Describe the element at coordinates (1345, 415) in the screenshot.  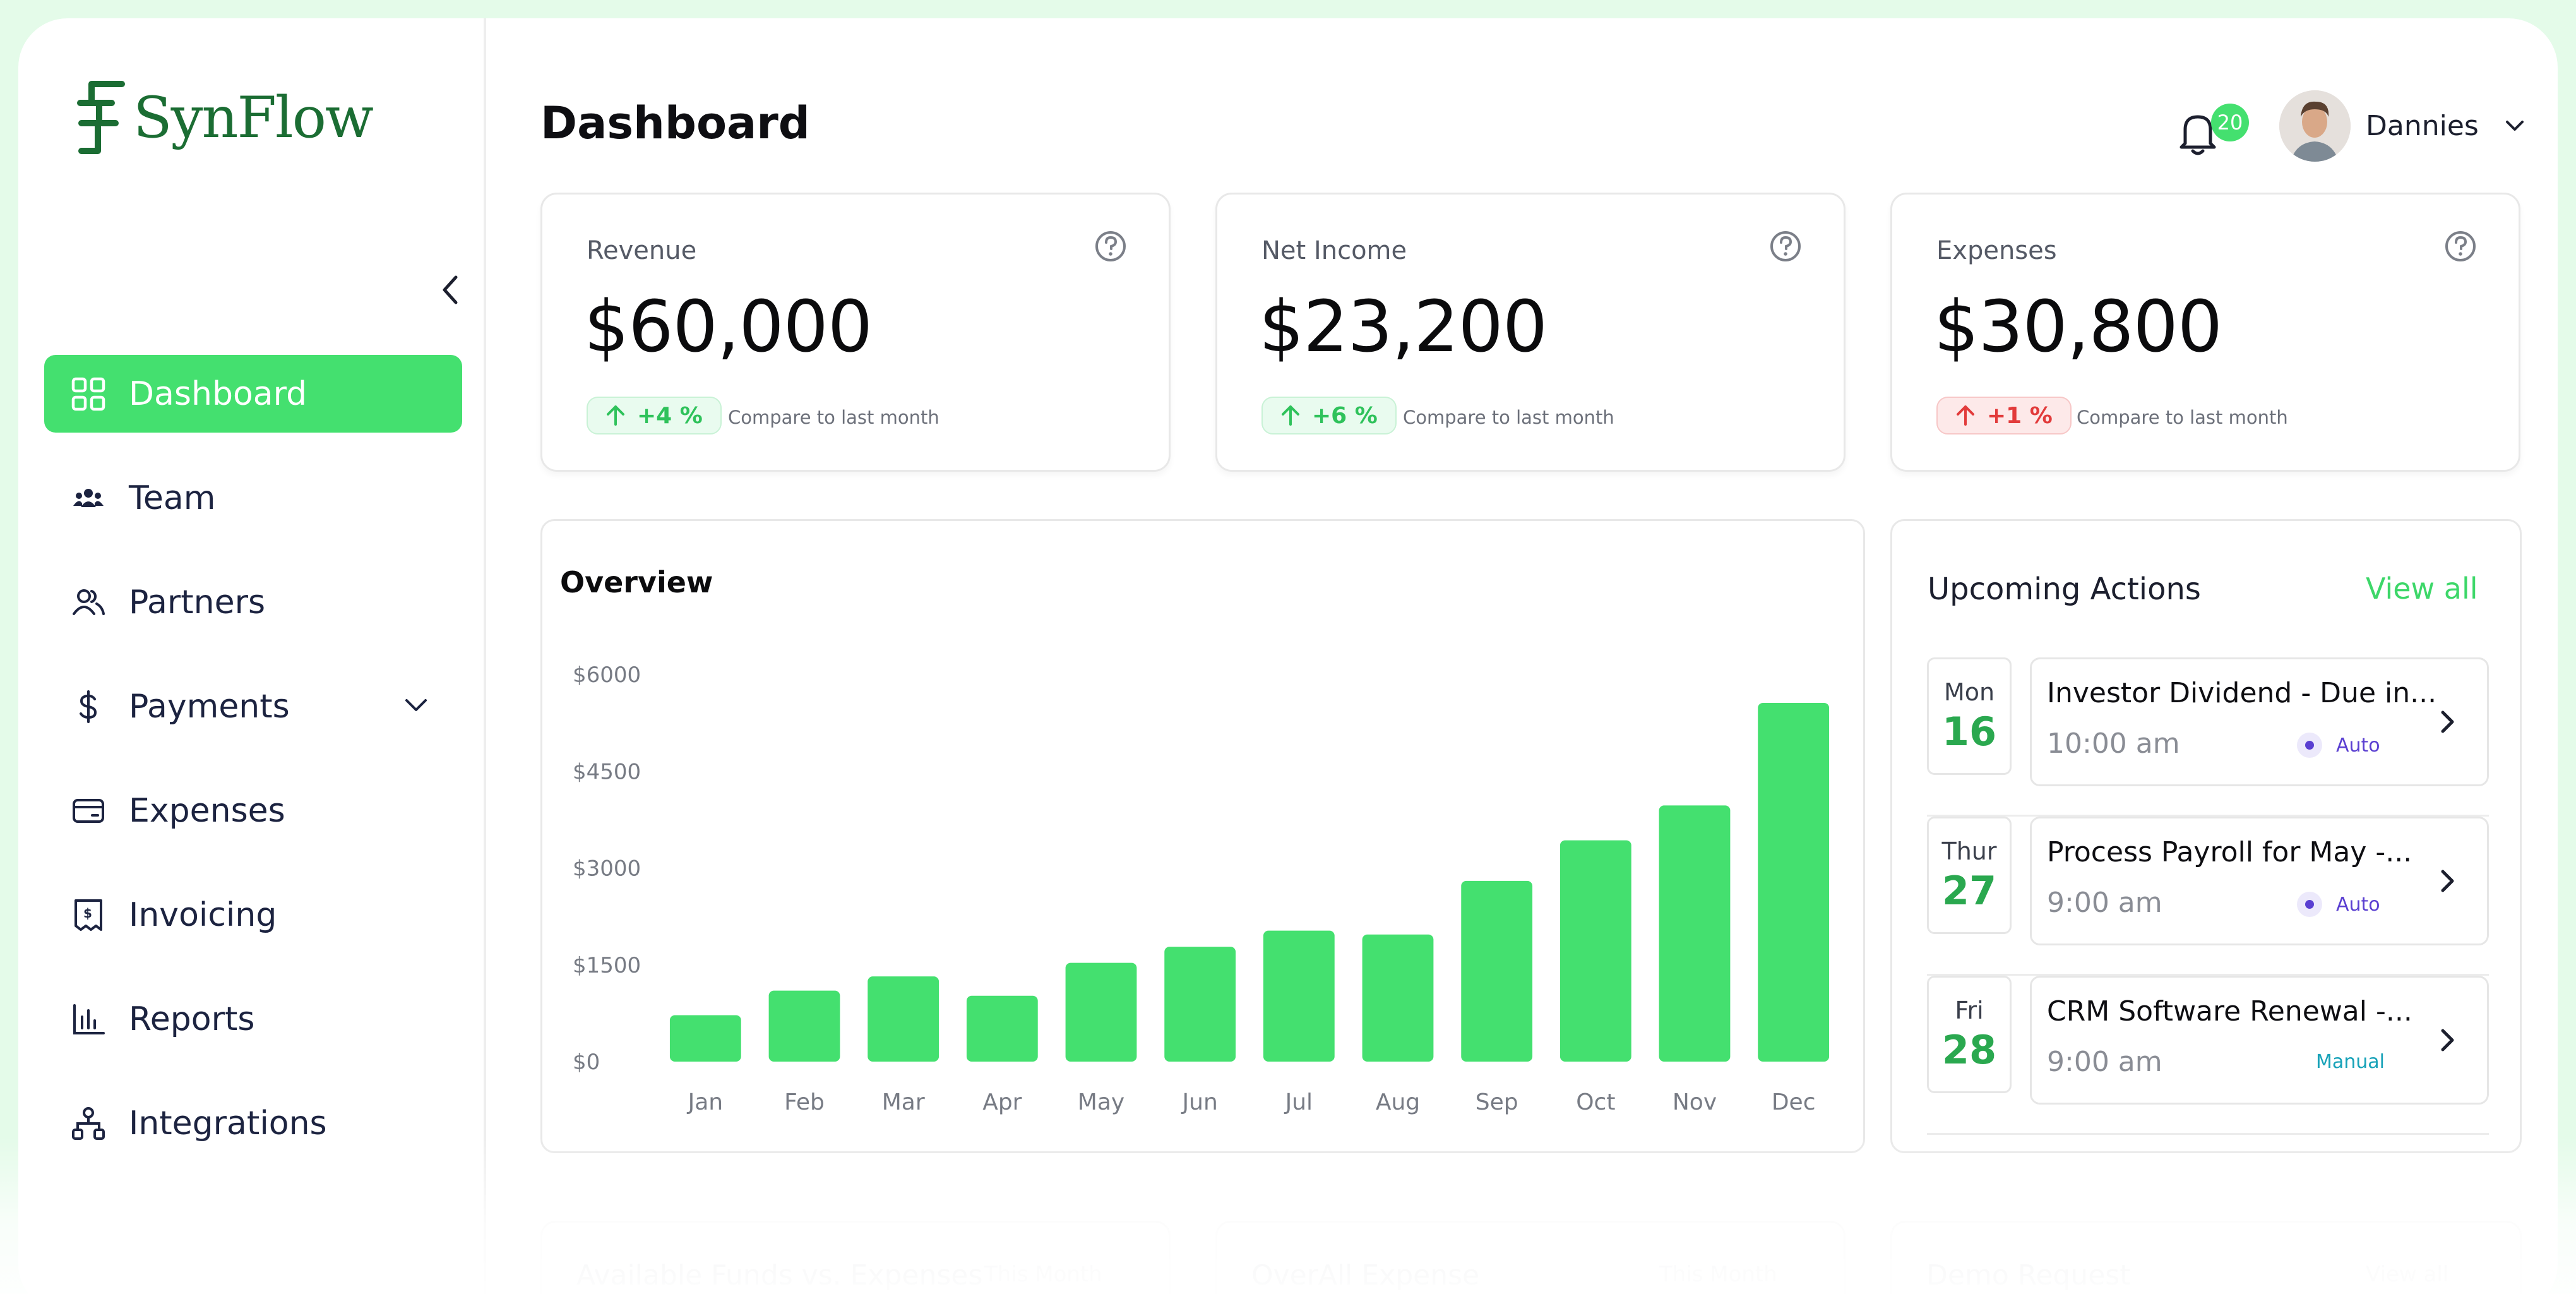
I see `kpi-change-value: +6 %` at that location.